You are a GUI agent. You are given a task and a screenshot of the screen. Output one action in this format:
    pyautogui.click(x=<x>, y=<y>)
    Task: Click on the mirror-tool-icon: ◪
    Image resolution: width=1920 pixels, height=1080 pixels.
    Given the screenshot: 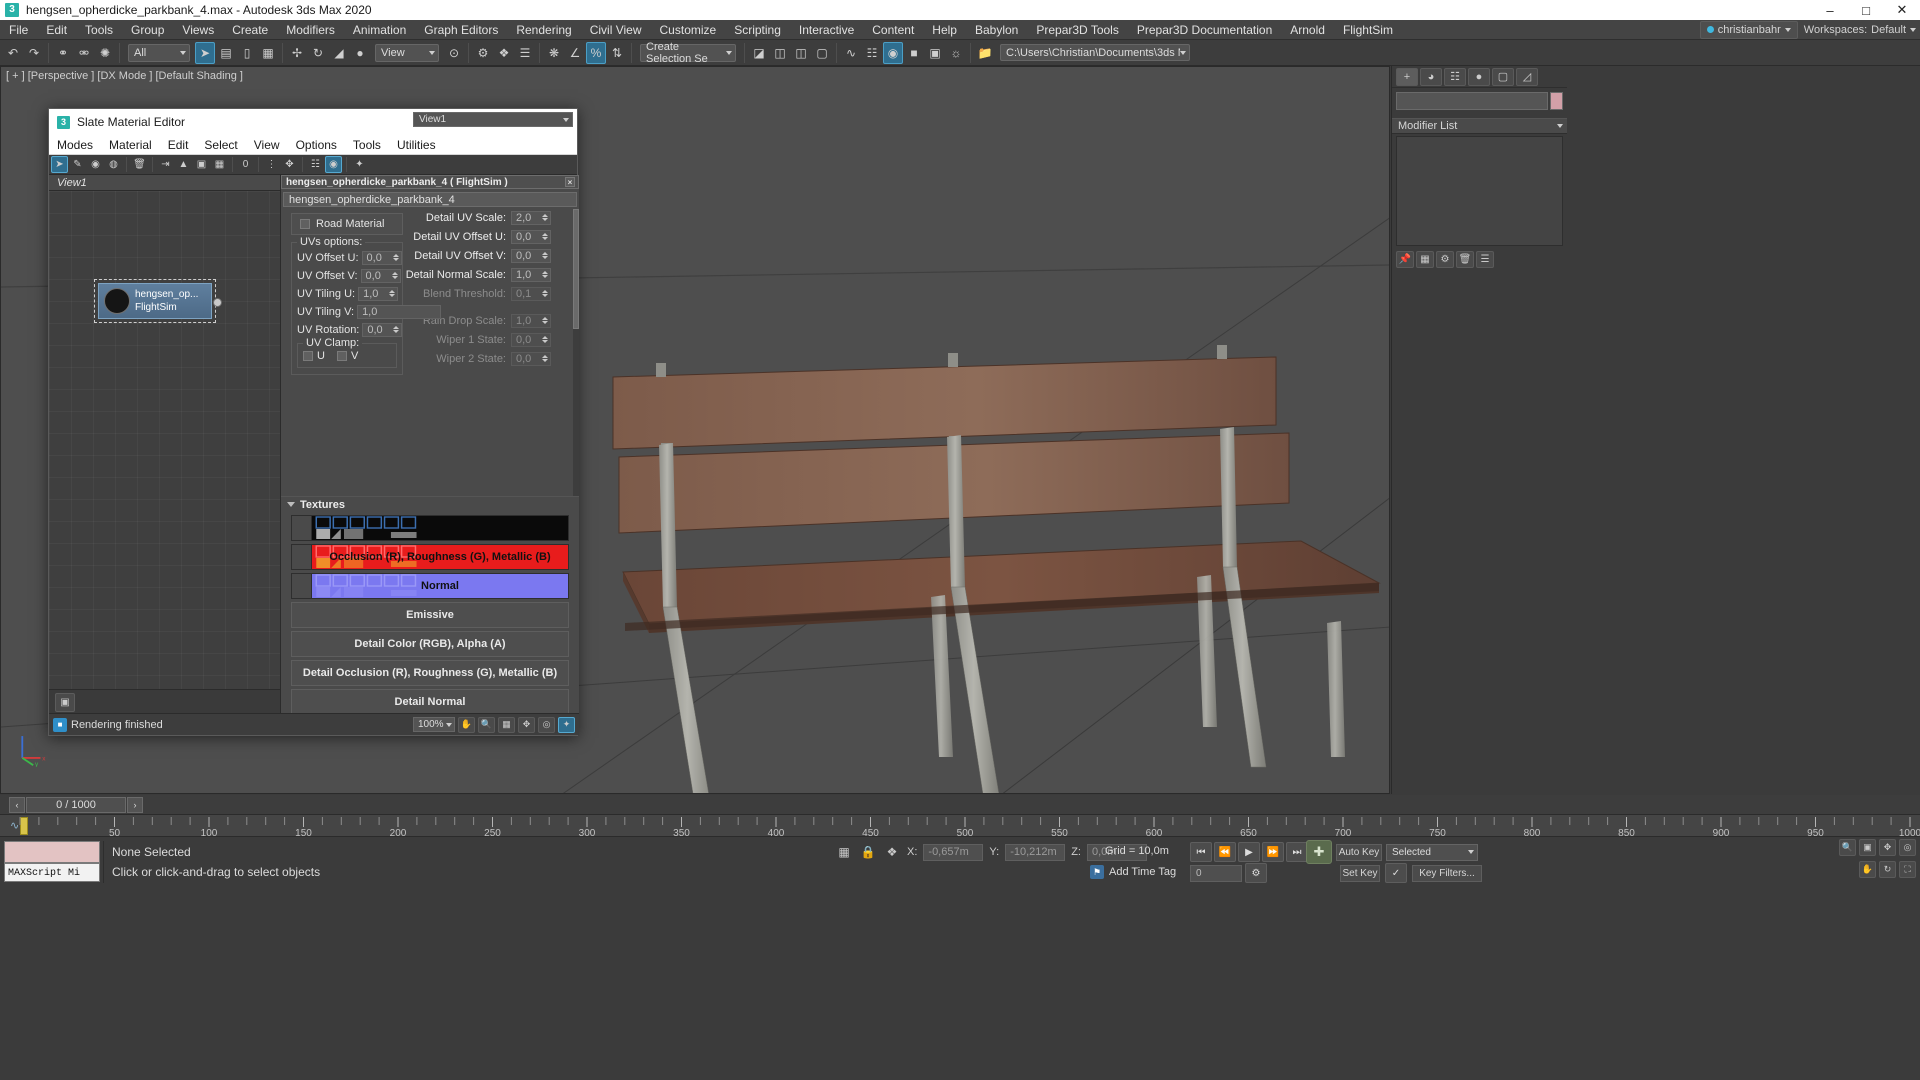 What is the action you would take?
    pyautogui.click(x=759, y=53)
    